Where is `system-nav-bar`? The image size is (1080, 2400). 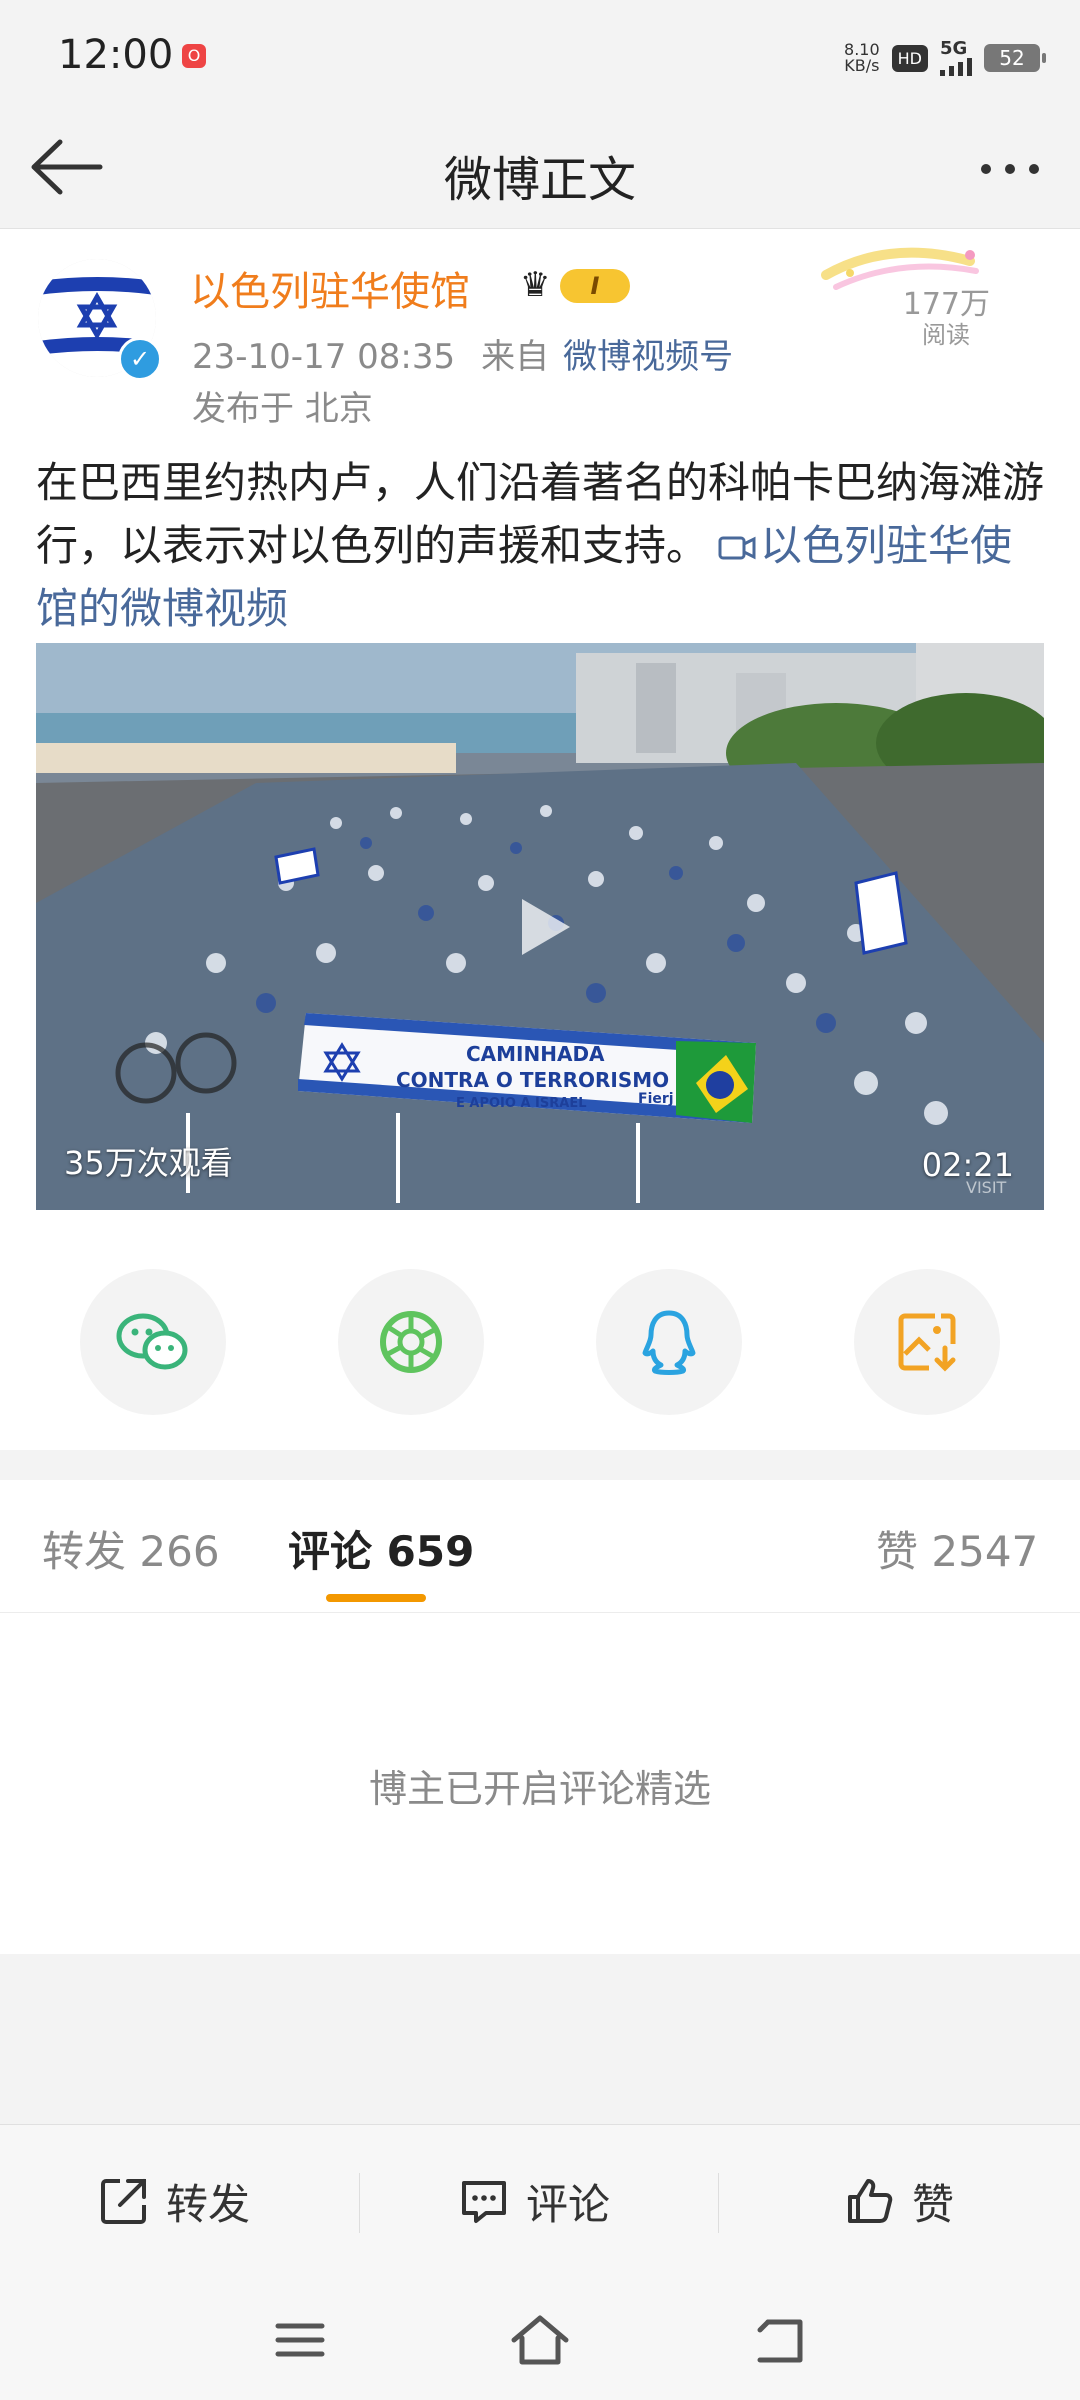 system-nav-bar is located at coordinates (540, 2340).